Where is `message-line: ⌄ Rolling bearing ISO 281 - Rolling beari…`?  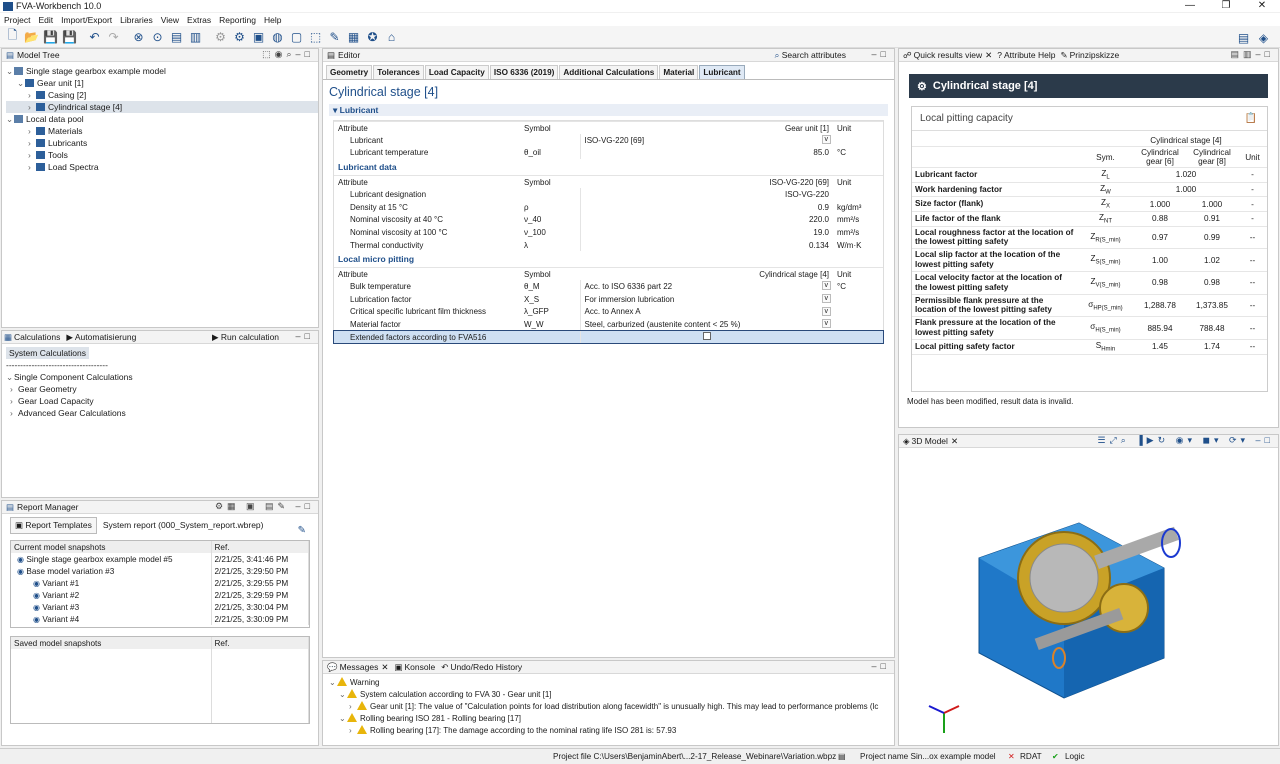
message-line: ⌄ Rolling bearing ISO 281 - Rolling beari… is located at coordinates (611, 719).